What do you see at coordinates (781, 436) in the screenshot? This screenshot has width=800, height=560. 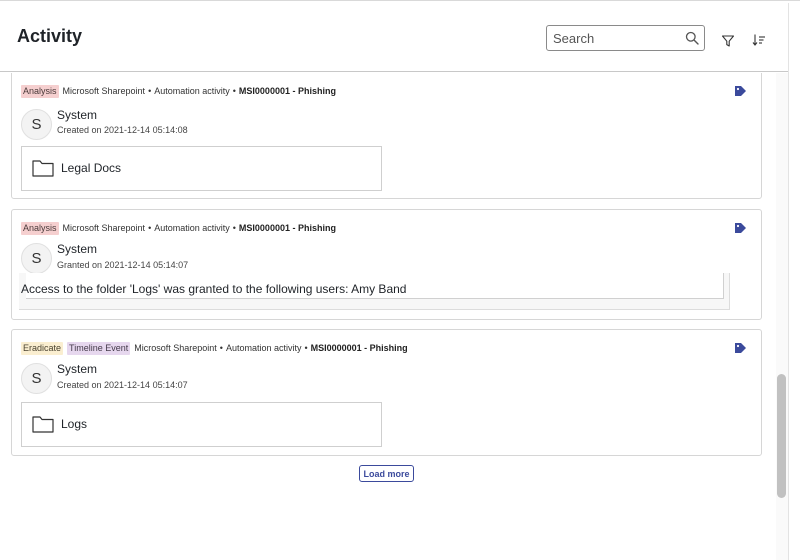 I see `scrollbar-thumb` at bounding box center [781, 436].